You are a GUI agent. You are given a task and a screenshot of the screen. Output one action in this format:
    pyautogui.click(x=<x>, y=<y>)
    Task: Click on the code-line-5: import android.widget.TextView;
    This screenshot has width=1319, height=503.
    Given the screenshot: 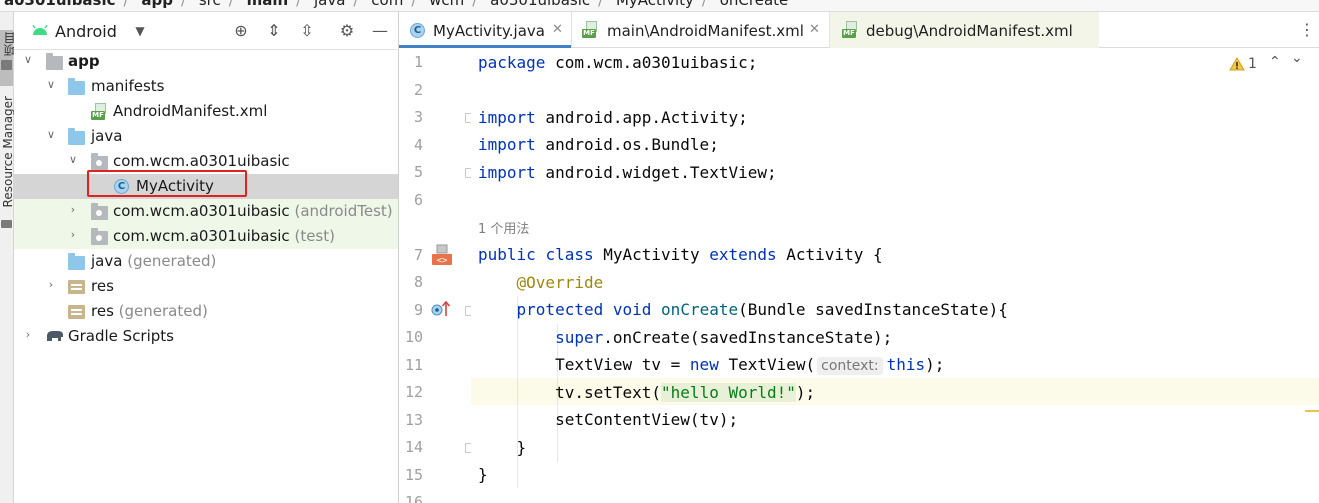 What is the action you would take?
    pyautogui.click(x=627, y=172)
    